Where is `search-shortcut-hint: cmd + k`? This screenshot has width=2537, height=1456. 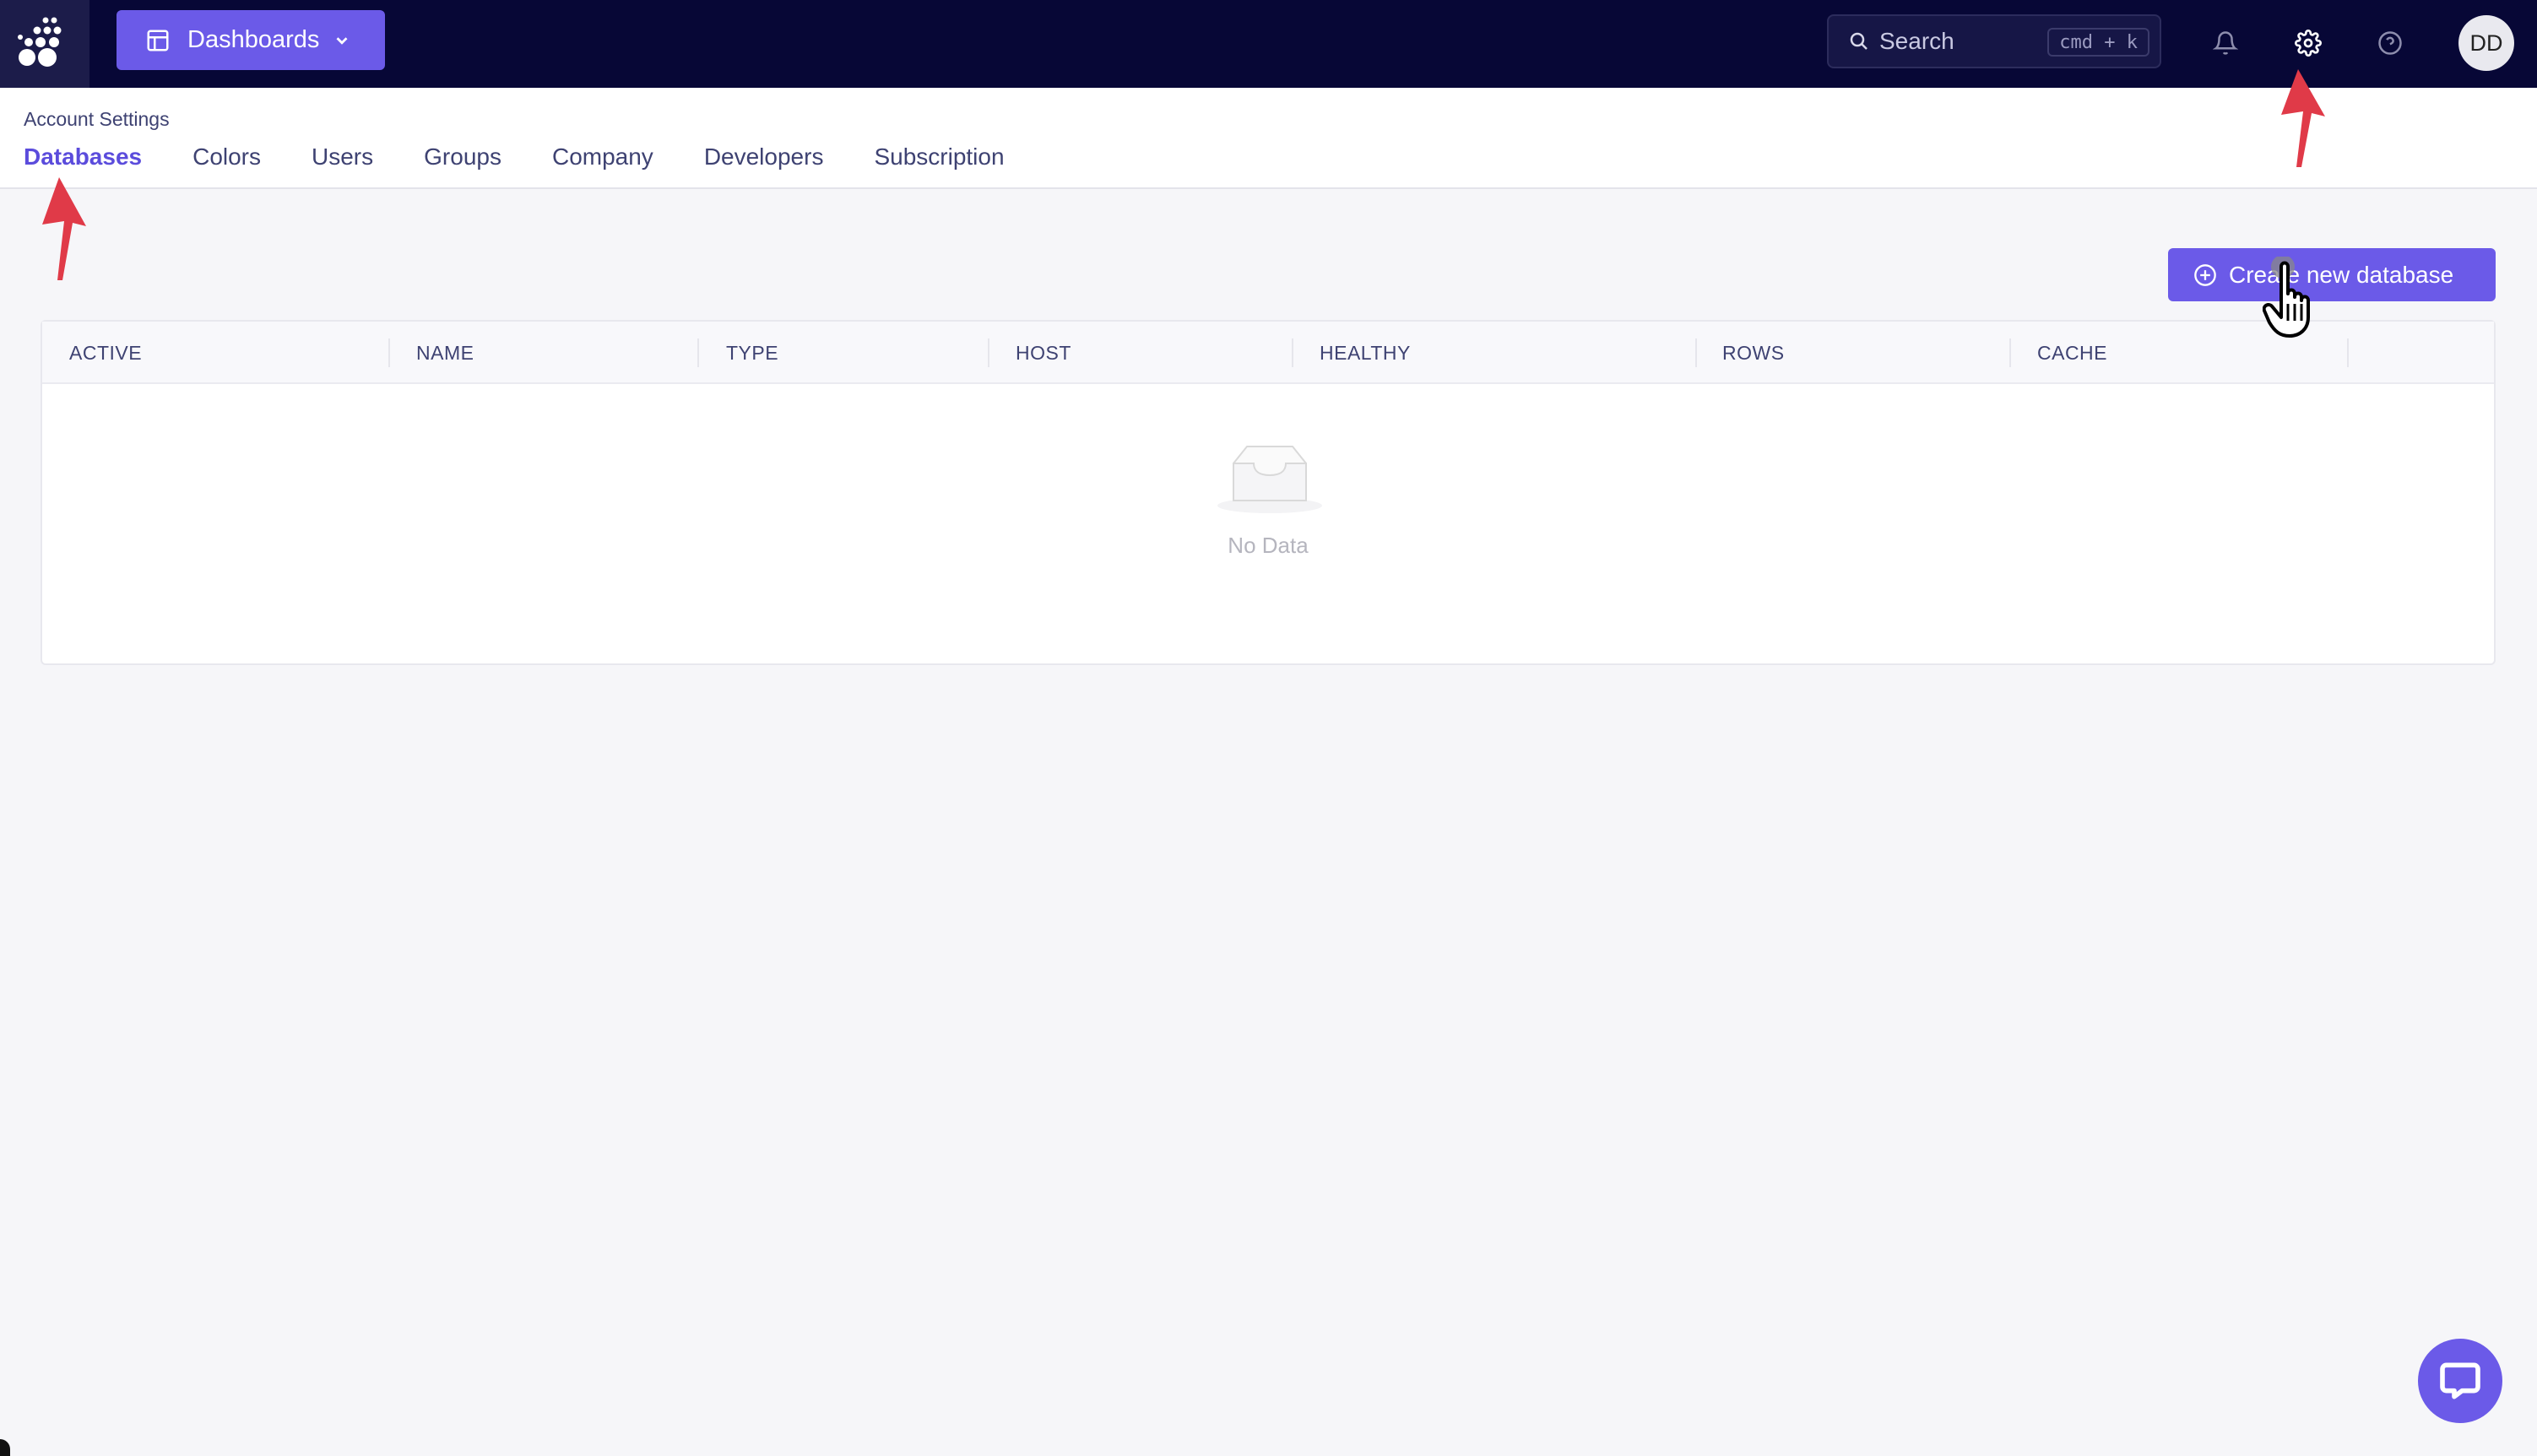 search-shortcut-hint: cmd + k is located at coordinates (2098, 42).